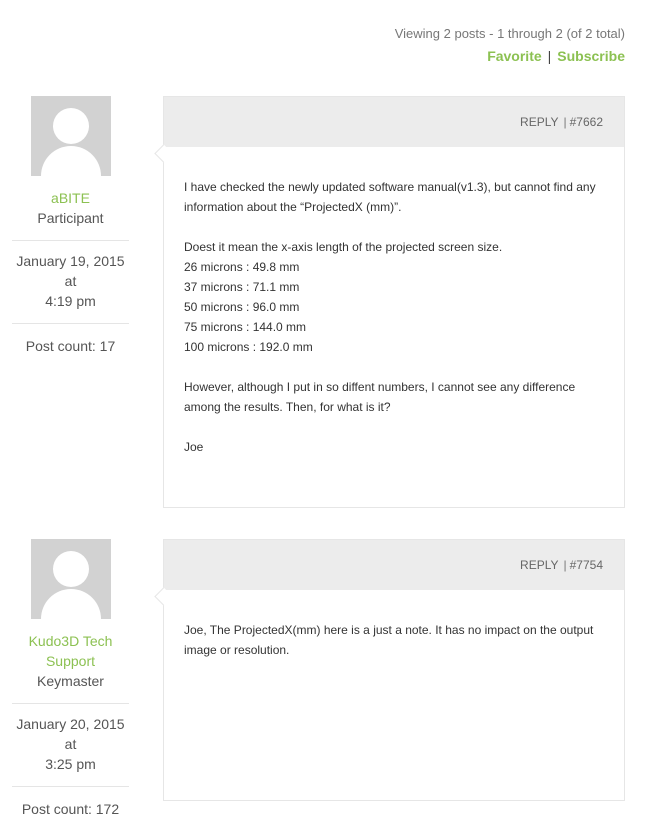 This screenshot has width=648, height=819. Describe the element at coordinates (242, 287) in the screenshot. I see `post-text-line: 37 microns : 71.1 mm` at that location.